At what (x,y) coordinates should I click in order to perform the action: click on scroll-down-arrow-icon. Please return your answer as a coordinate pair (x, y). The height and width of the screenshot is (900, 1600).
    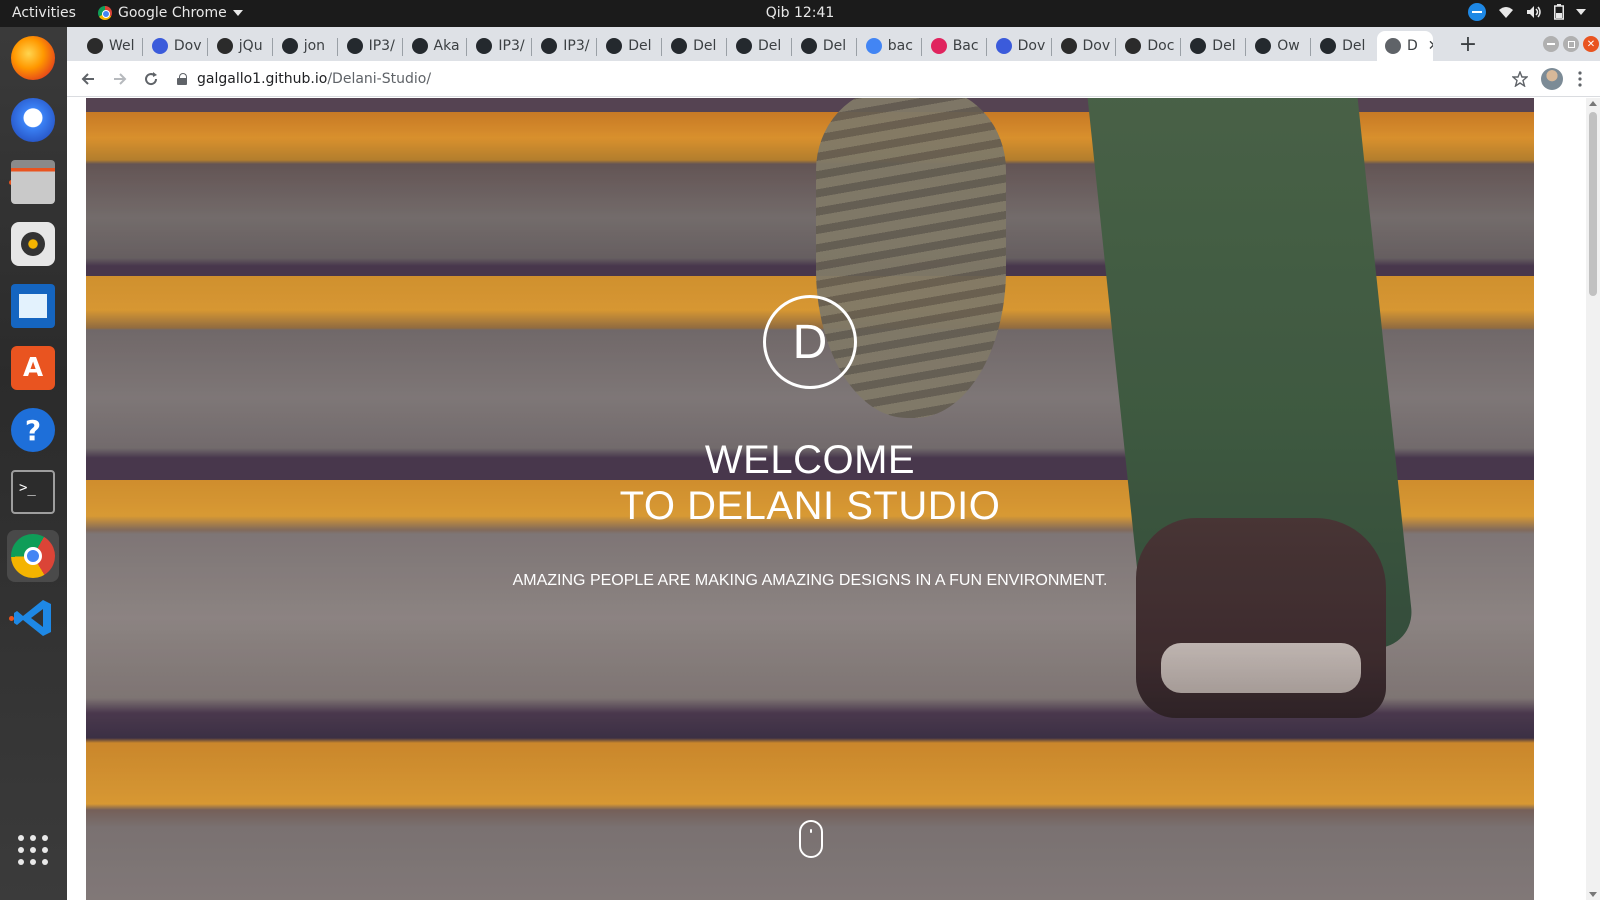
    Looking at the image, I should click on (1593, 894).